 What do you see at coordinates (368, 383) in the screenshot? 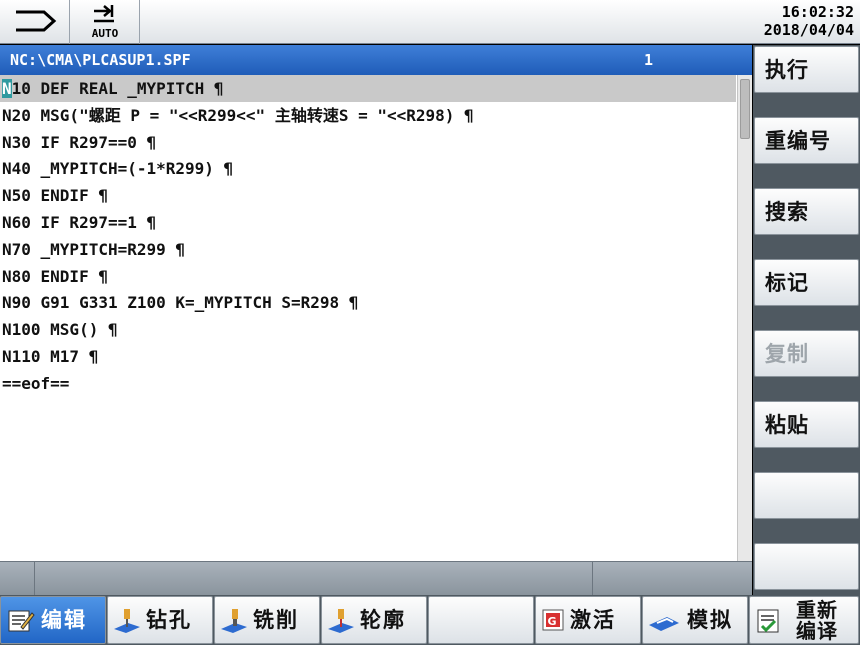
I see `code-line: ==eof==` at bounding box center [368, 383].